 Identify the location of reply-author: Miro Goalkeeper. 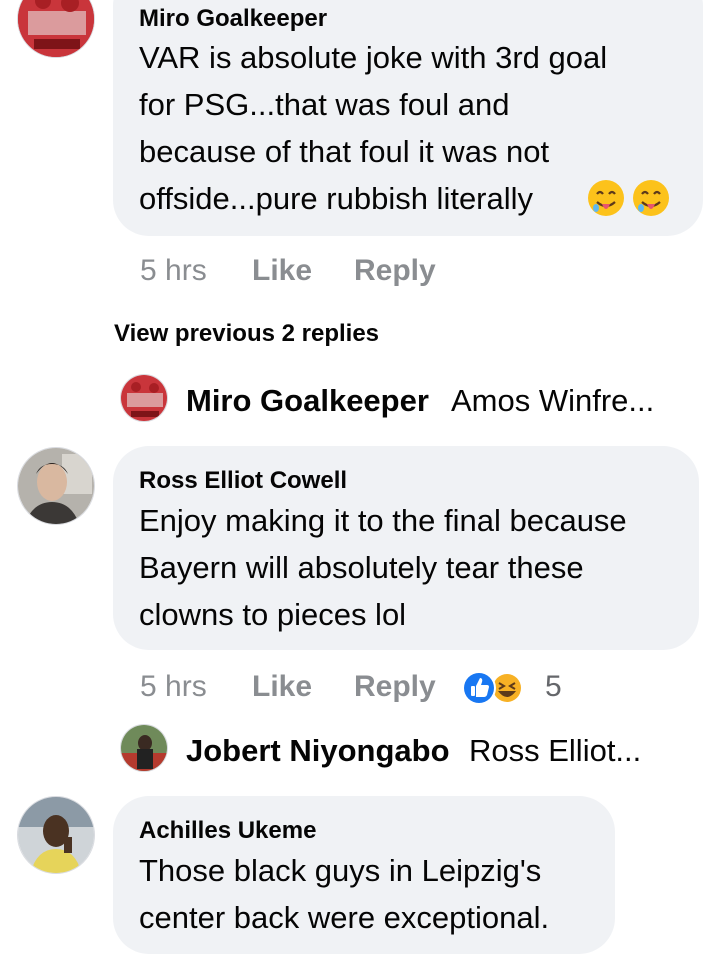
(307, 401).